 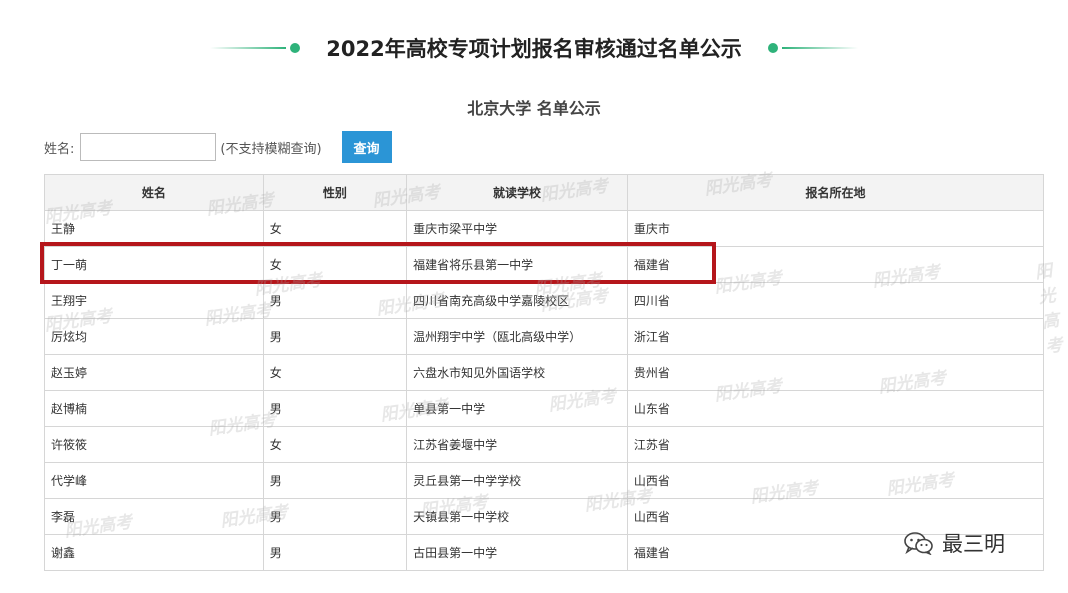 I want to click on column-header-school: 就读学校, so click(x=517, y=192).